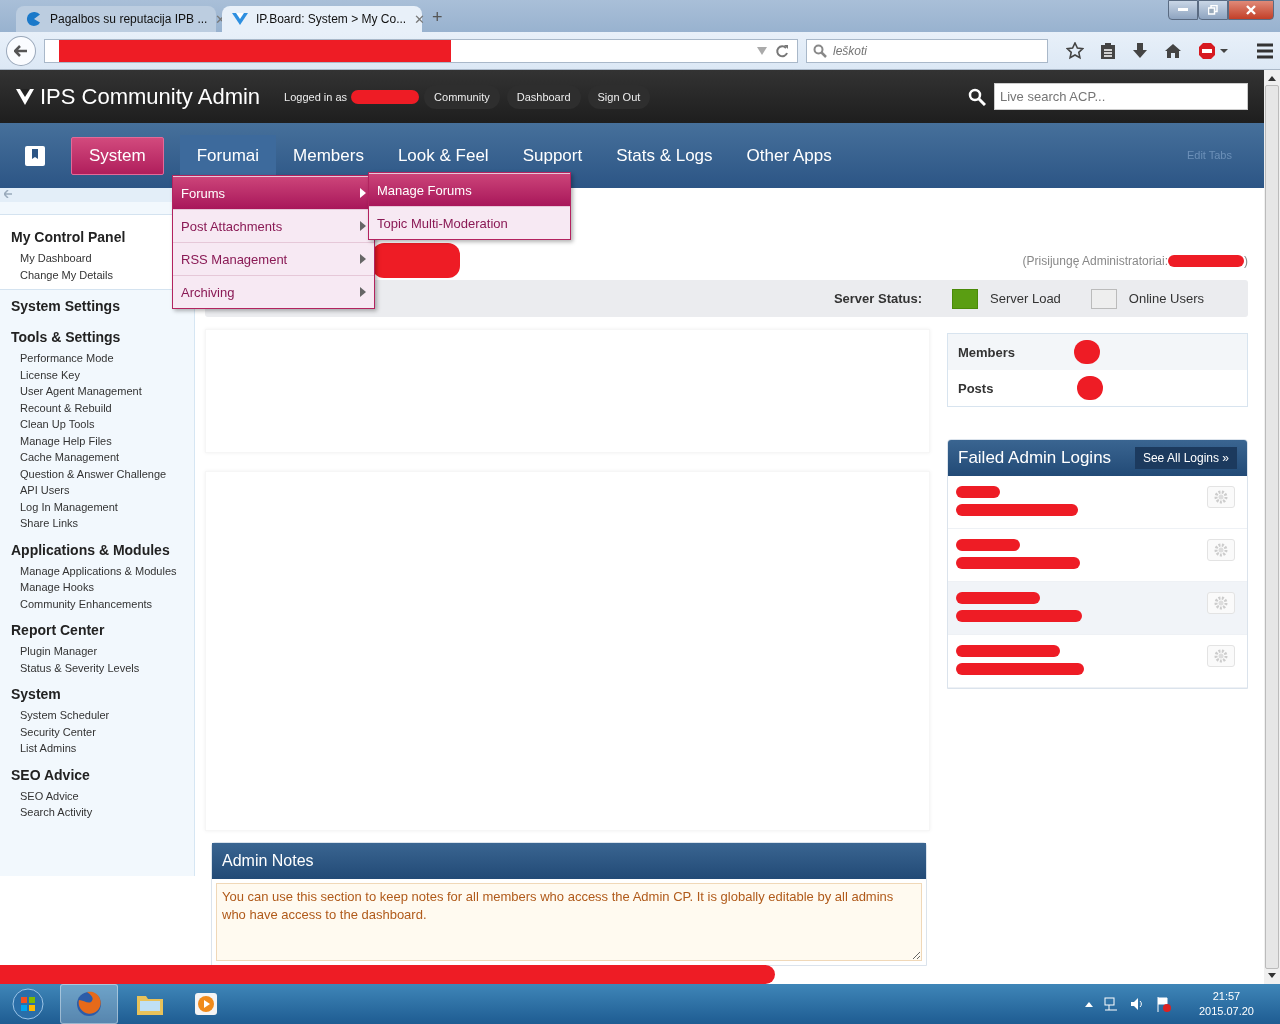  Describe the element at coordinates (97, 748) in the screenshot. I see `sidebar-link: List Admins` at that location.